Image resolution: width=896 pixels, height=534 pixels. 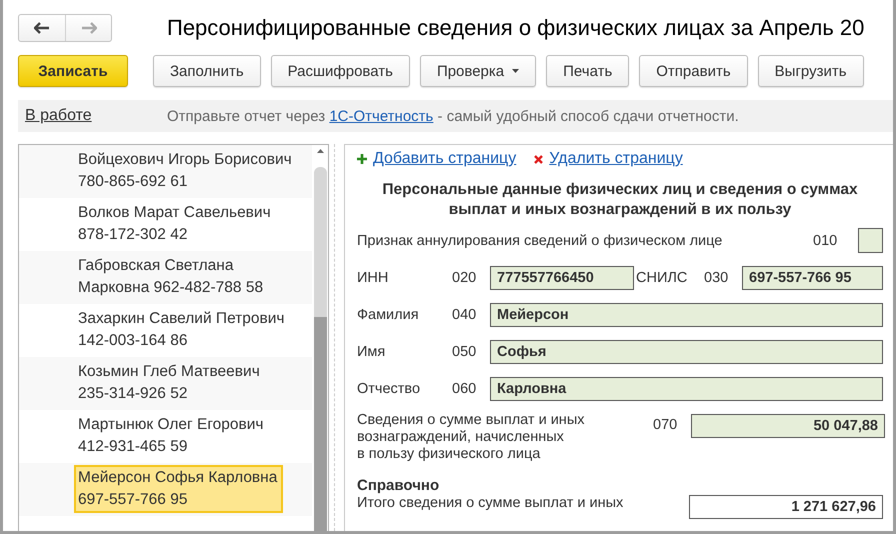 I want to click on employee-item: Захаркин Савелий Петрович 142-003-164 86, so click(x=182, y=330).